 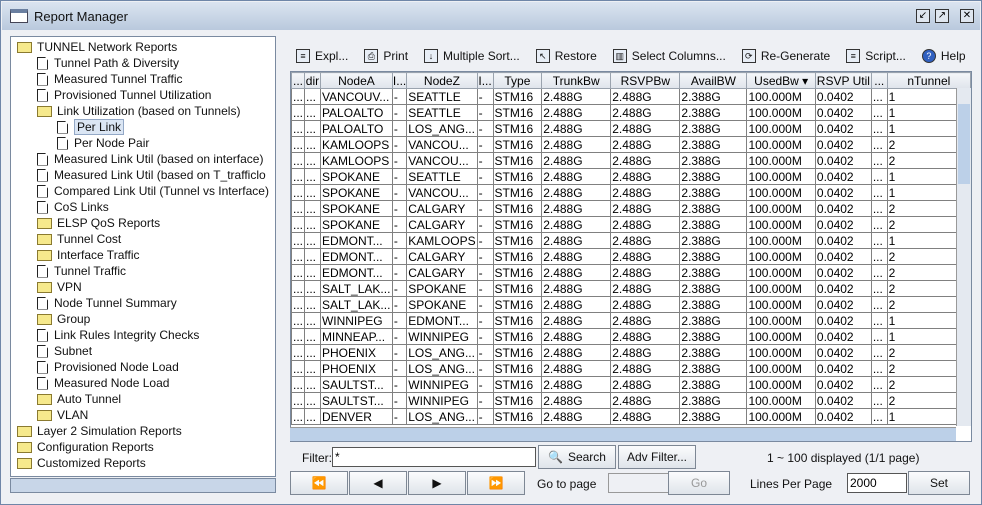 I want to click on table-cell: 2.488G, so click(x=576, y=272).